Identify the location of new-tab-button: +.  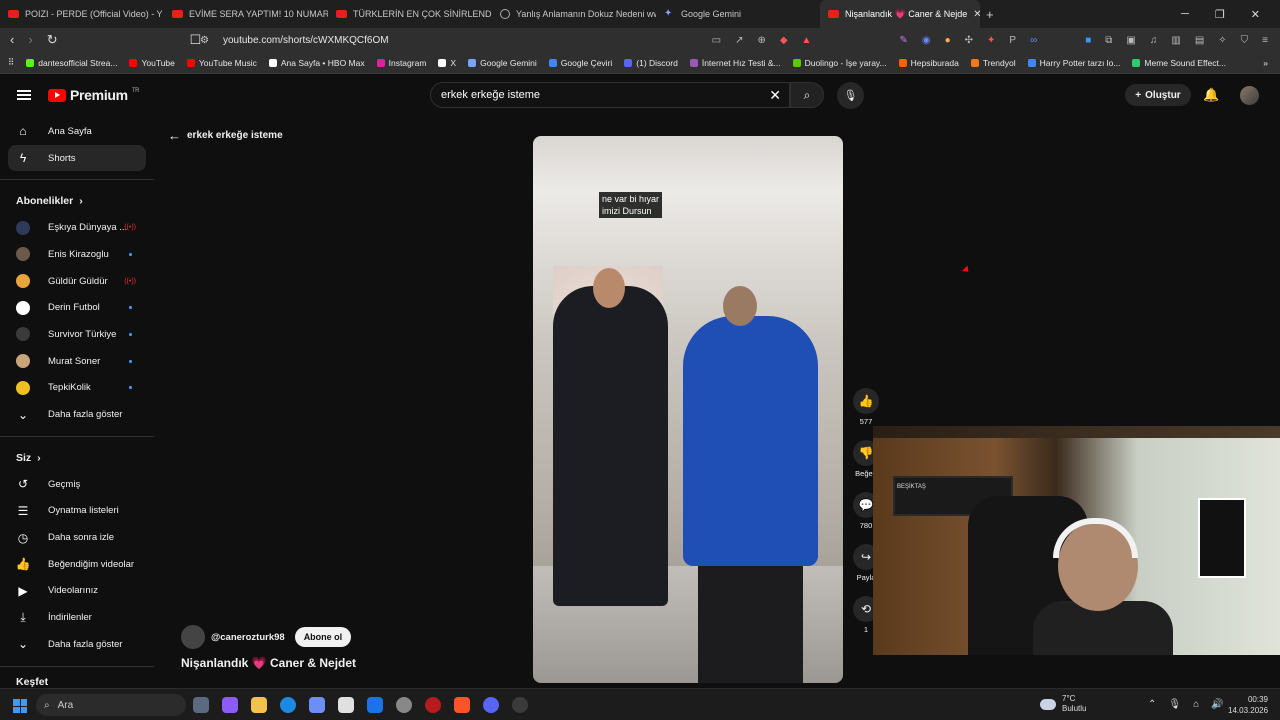
(990, 14).